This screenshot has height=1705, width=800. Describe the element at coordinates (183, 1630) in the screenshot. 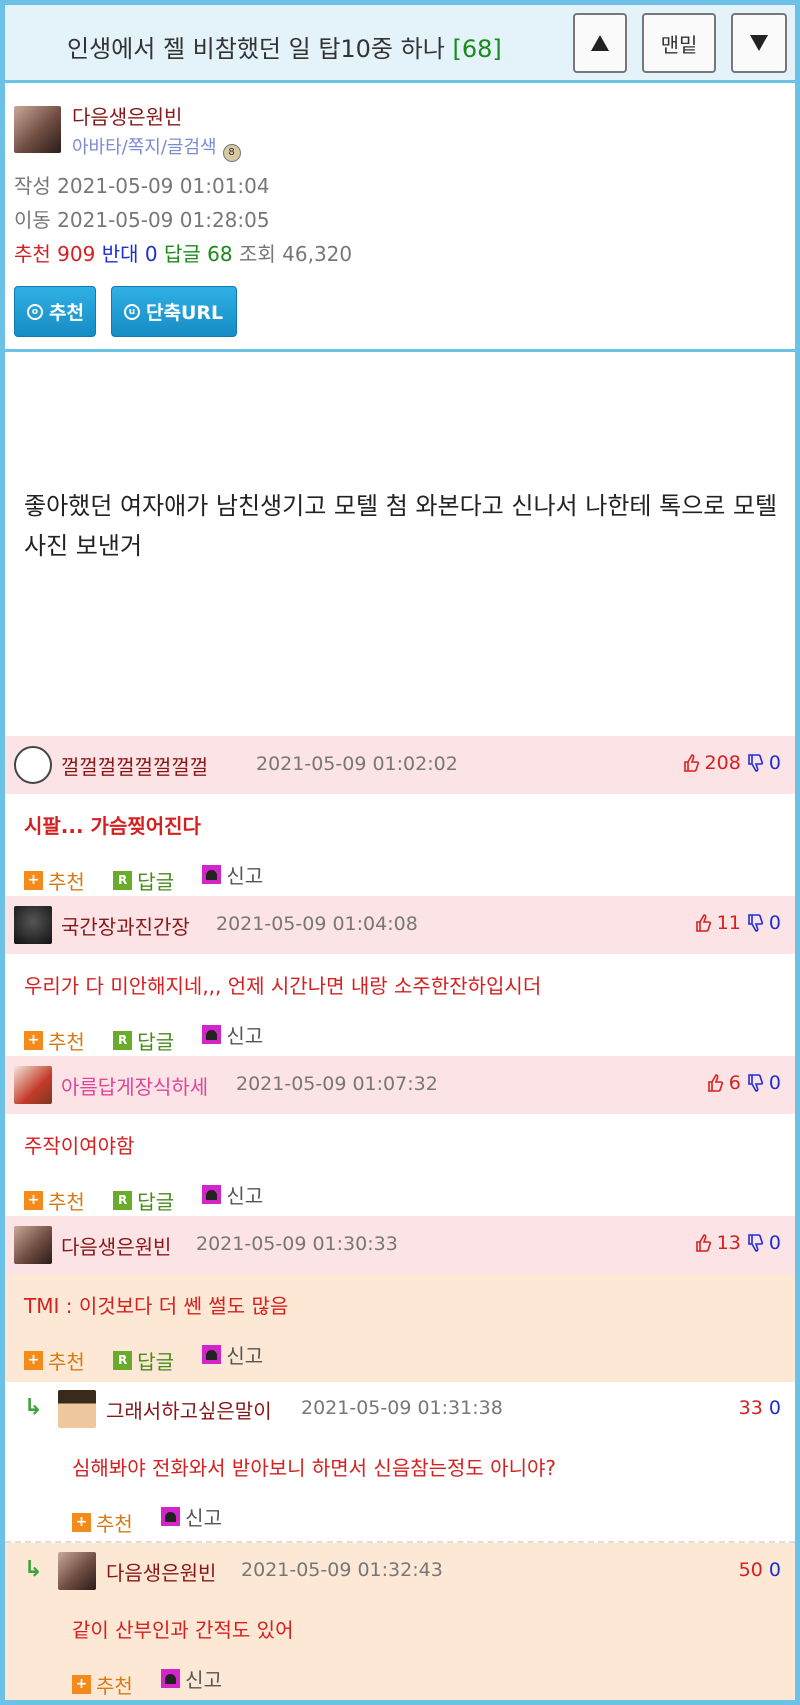

I see `reply-text: 같이 산부인과 간적도 있어` at that location.